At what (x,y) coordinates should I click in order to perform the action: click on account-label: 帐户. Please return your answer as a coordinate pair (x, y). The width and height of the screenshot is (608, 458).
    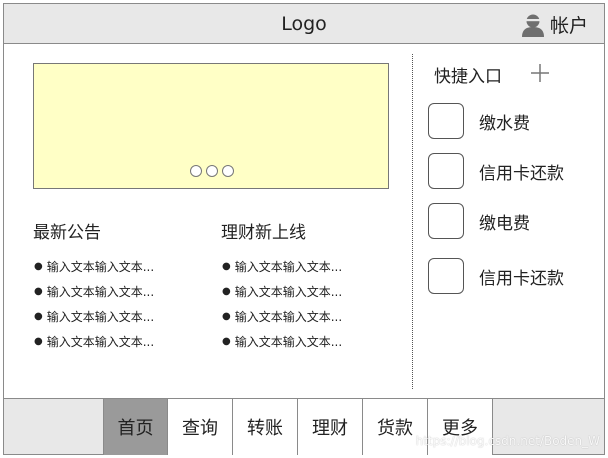
    Looking at the image, I should click on (568, 26).